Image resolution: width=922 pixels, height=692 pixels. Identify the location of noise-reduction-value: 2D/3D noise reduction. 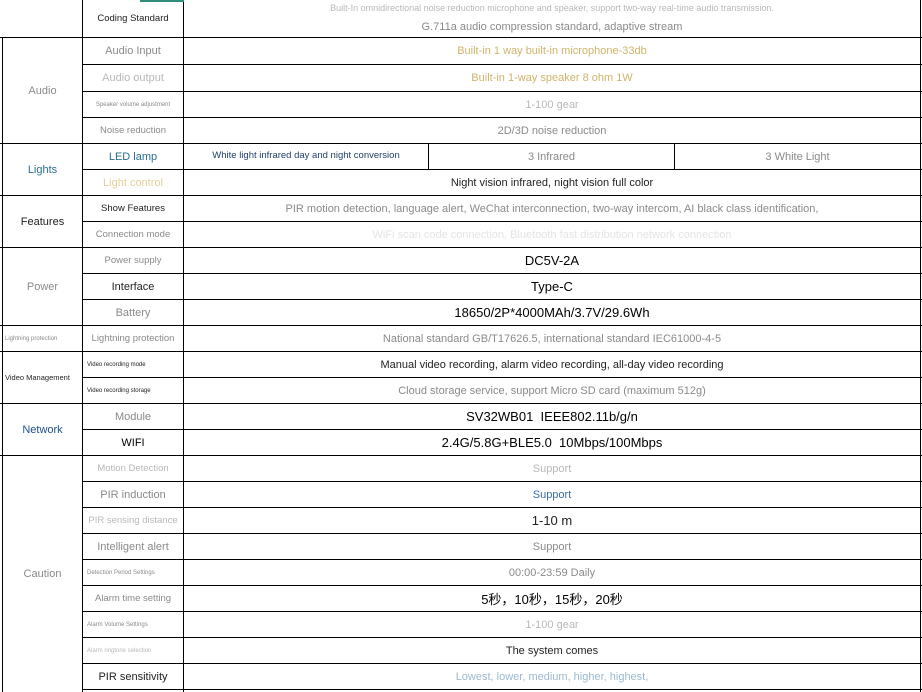
(552, 130).